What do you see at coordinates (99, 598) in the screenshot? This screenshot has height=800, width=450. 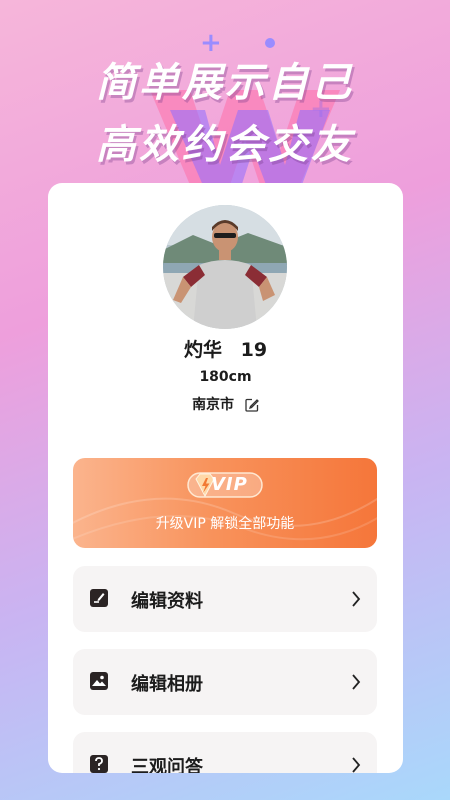 I see `edit-document-icon` at bounding box center [99, 598].